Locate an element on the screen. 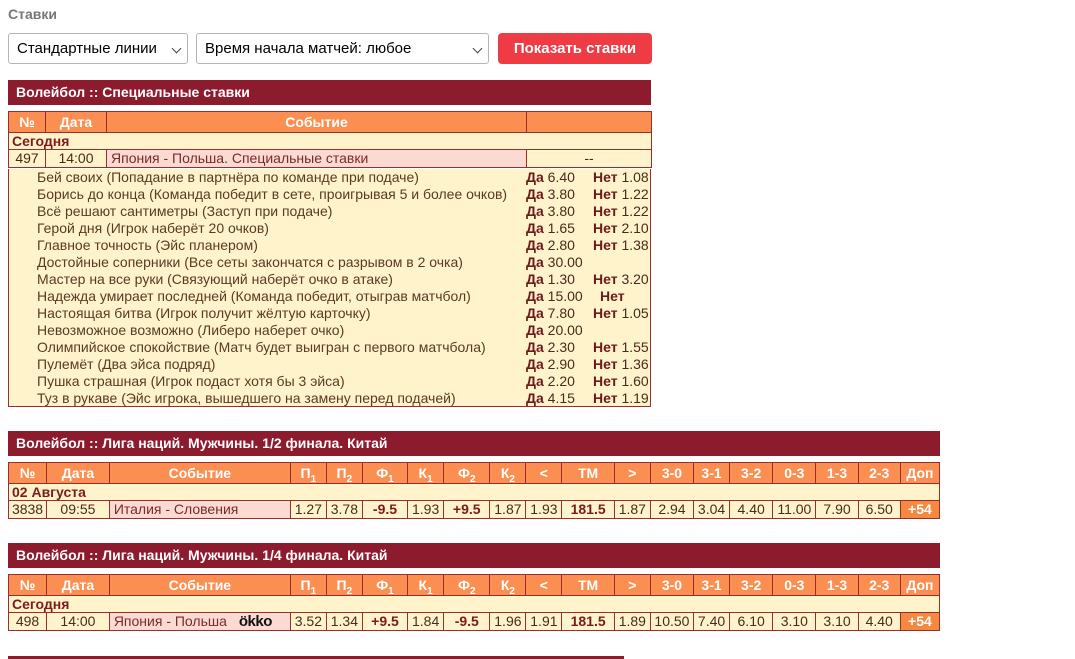  show-bets-button: Показать ставки is located at coordinates (575, 48).